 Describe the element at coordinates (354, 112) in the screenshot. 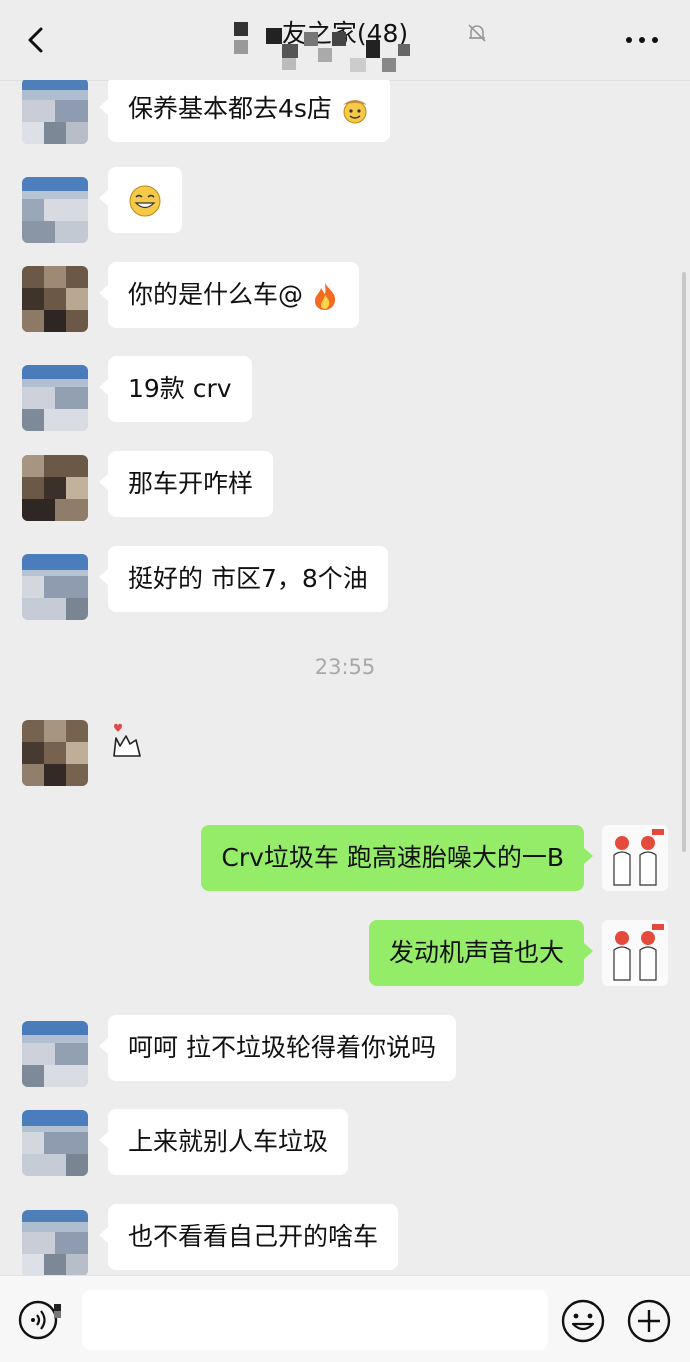

I see `cowboy-face-emoji-icon` at that location.